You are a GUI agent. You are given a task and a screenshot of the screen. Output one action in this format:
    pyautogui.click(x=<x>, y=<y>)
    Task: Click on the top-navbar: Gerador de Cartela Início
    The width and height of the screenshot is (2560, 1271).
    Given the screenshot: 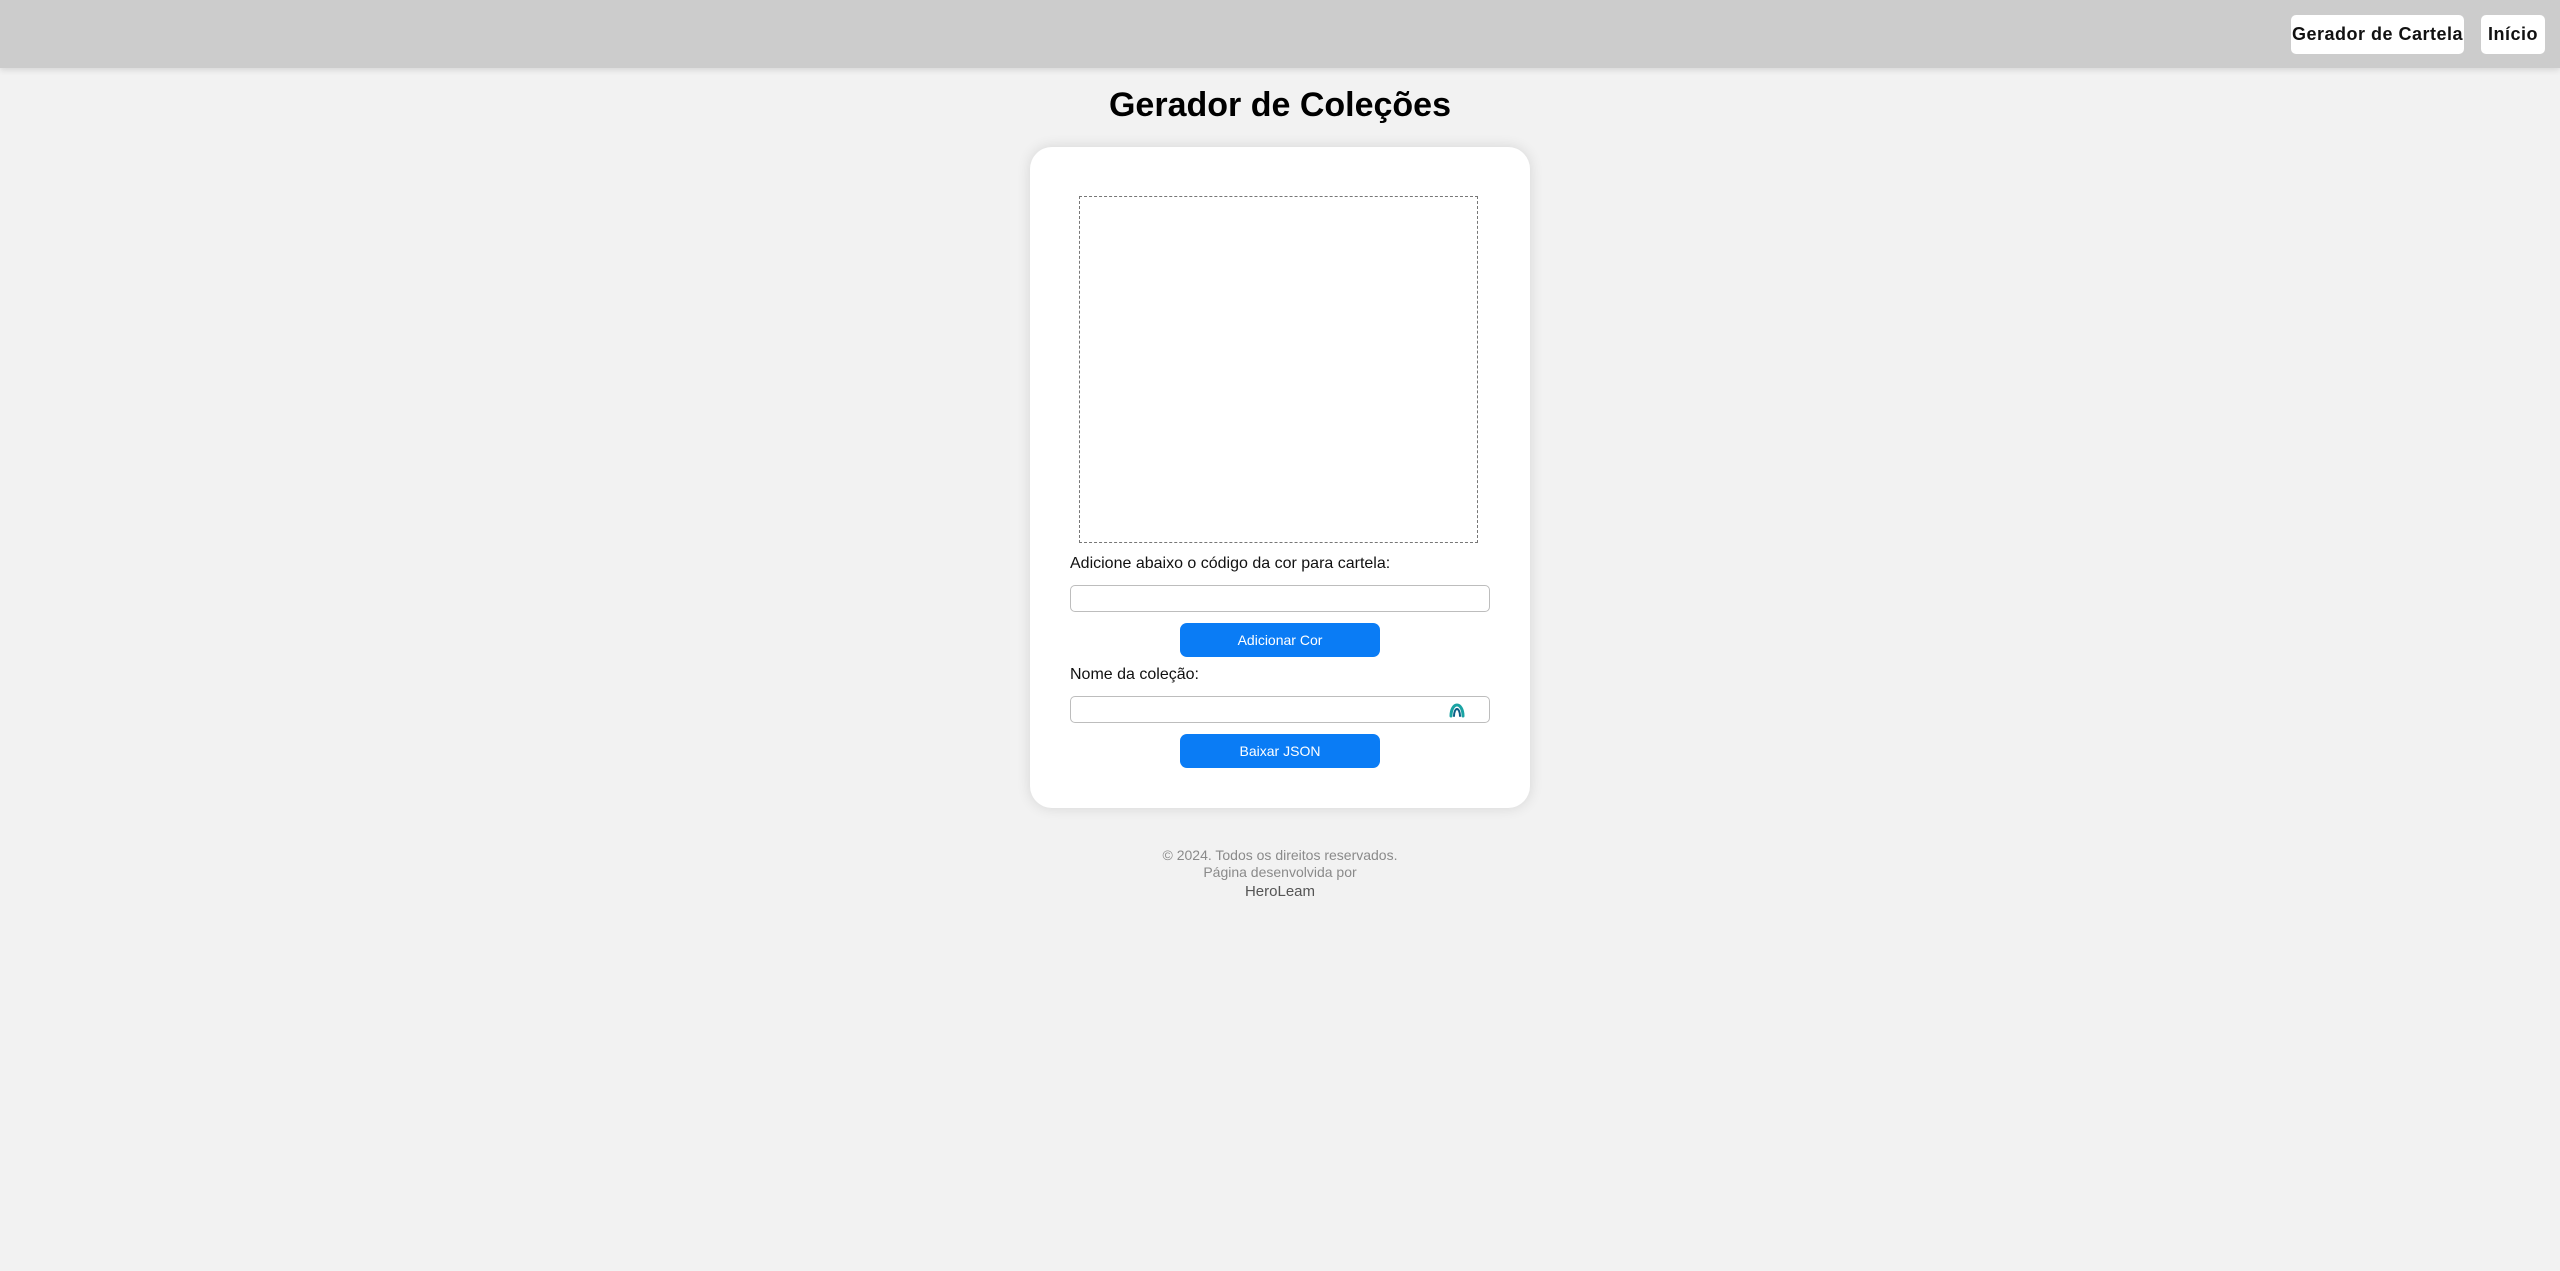 What is the action you would take?
    pyautogui.click(x=1280, y=34)
    